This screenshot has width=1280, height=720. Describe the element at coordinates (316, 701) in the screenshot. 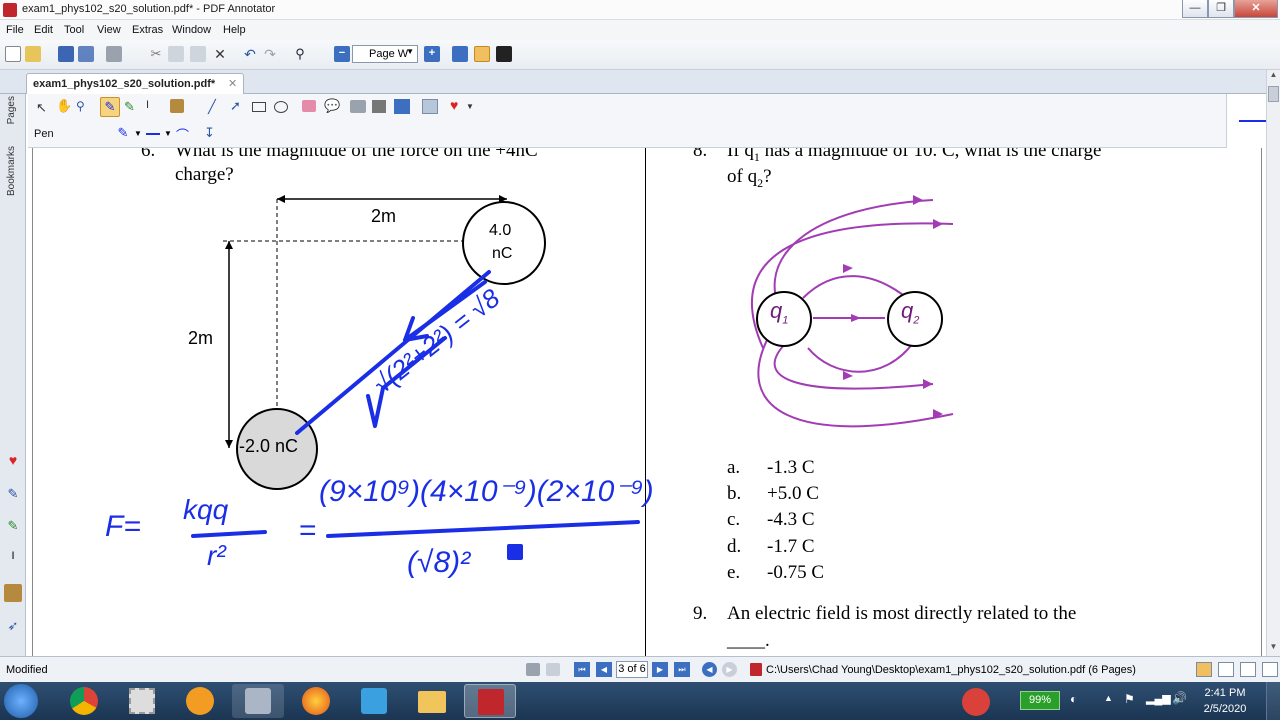

I see `taskbar-firefox` at that location.